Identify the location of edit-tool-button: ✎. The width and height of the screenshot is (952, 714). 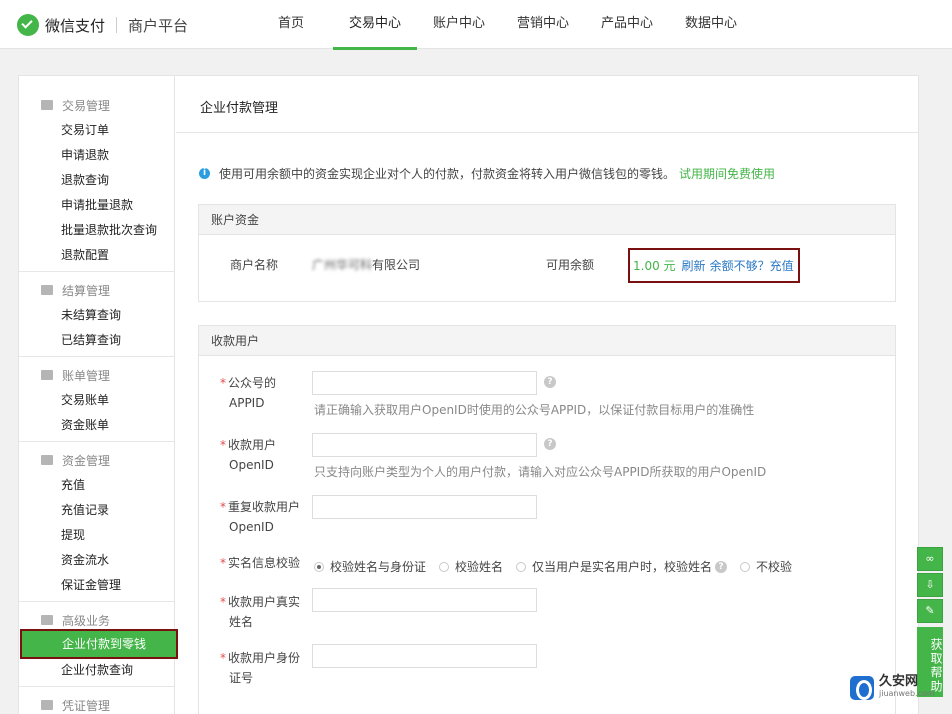
(930, 611).